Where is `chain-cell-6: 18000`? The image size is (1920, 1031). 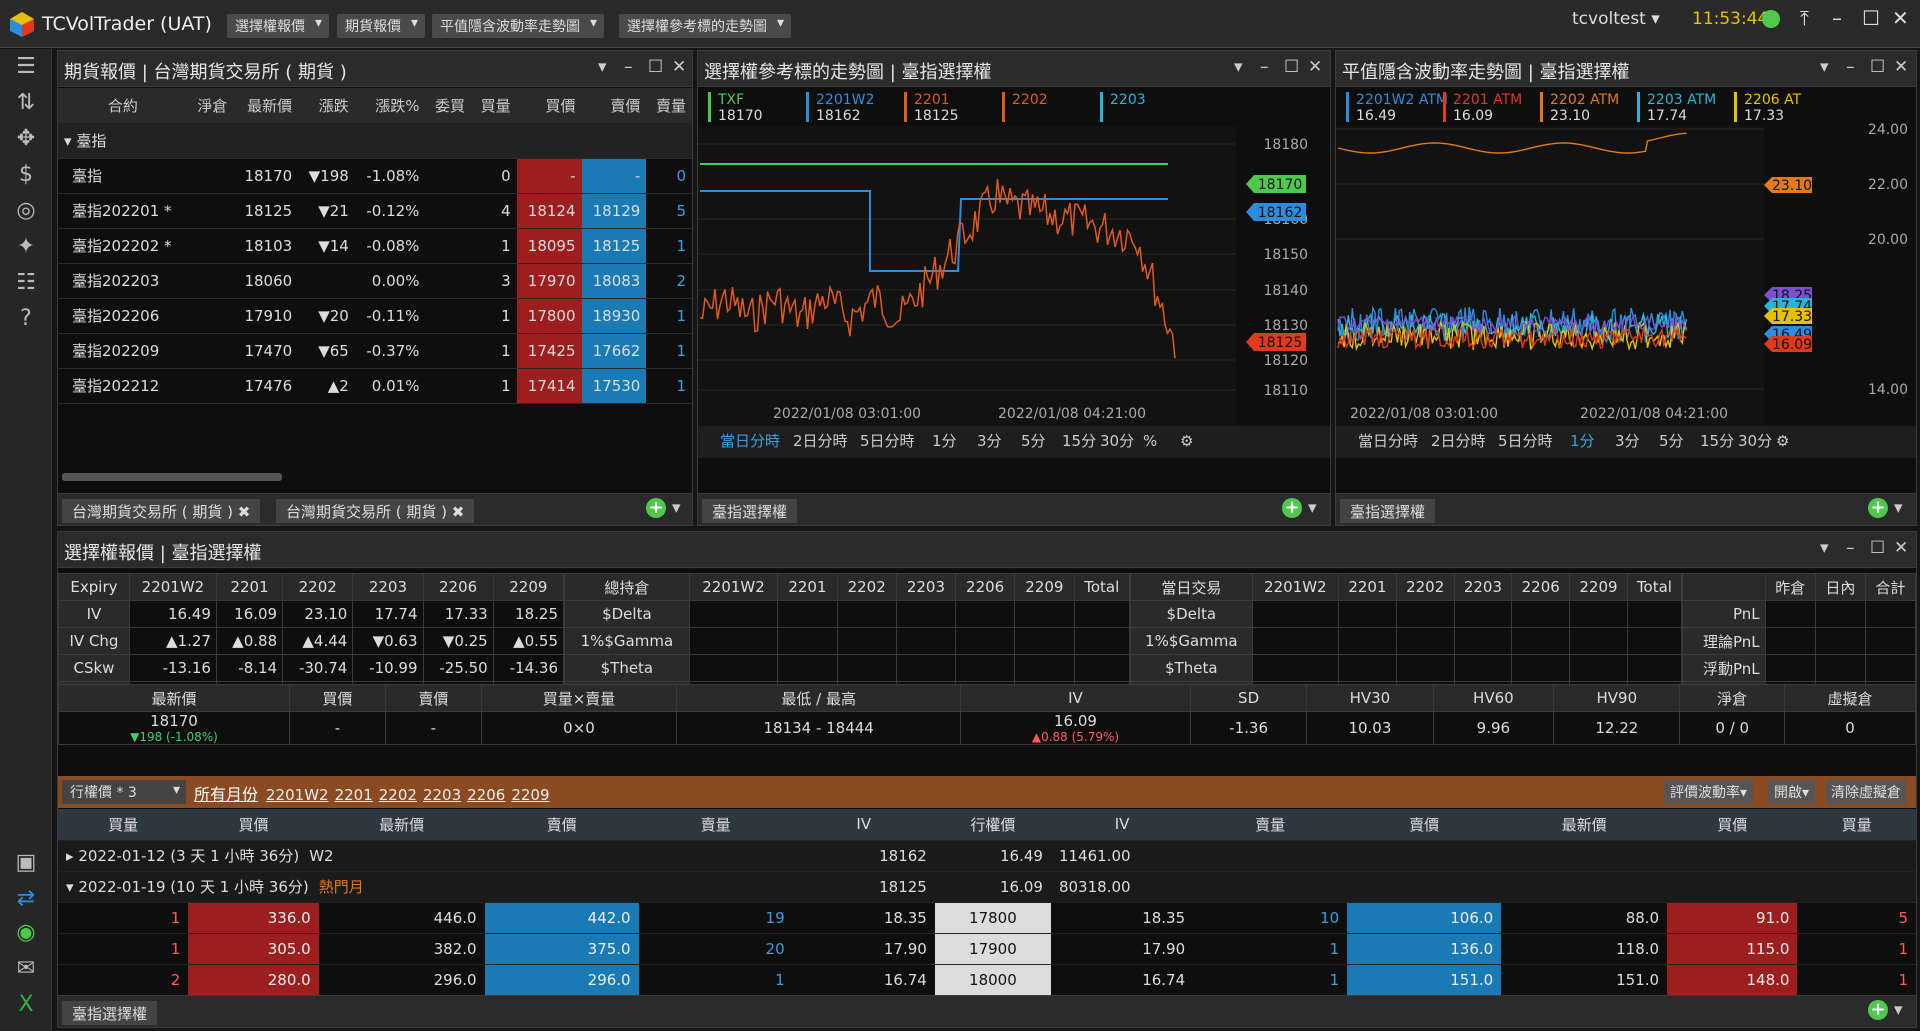 chain-cell-6: 18000 is located at coordinates (992, 980).